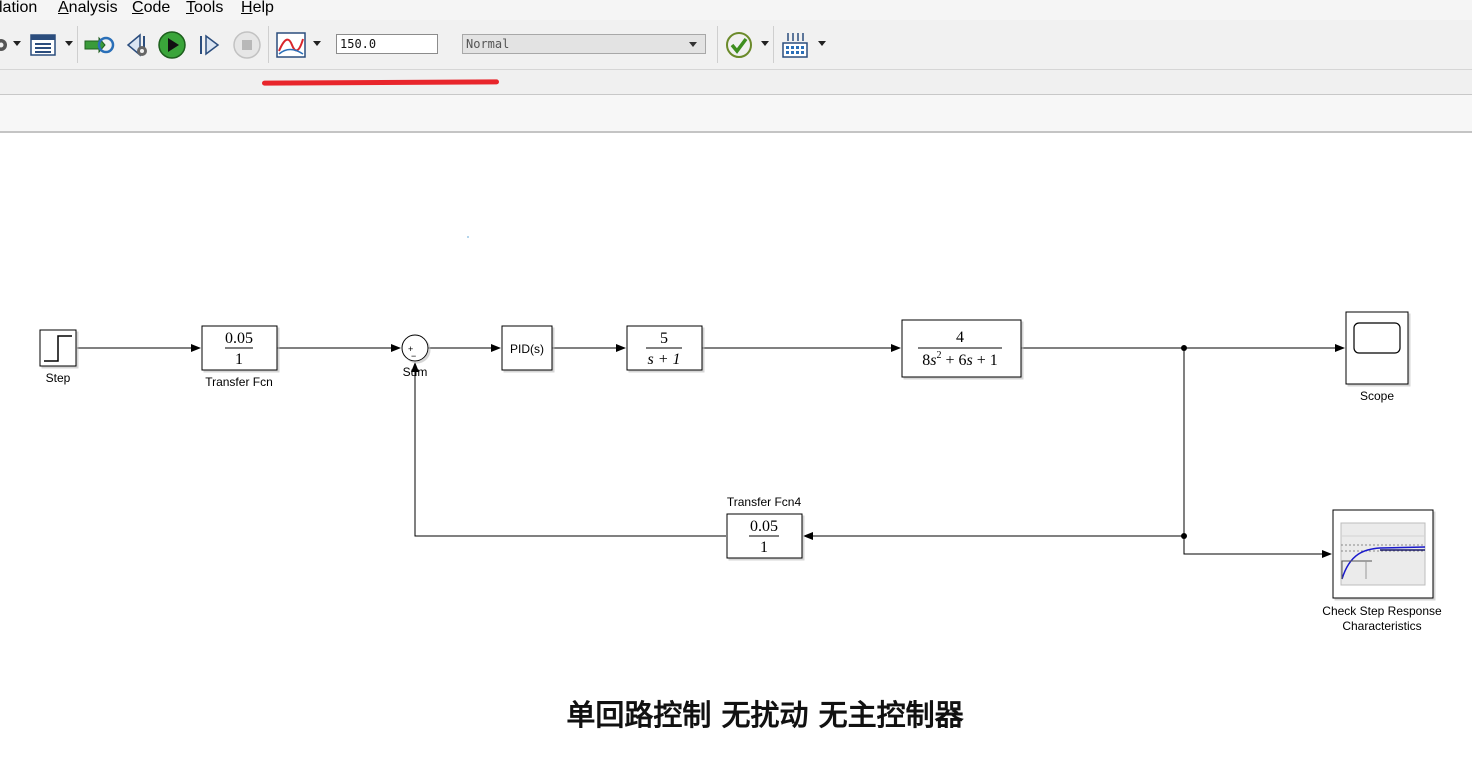 This screenshot has width=1472, height=767. Describe the element at coordinates (960, 337) in the screenshot. I see `plant2-numerator: 4` at that location.